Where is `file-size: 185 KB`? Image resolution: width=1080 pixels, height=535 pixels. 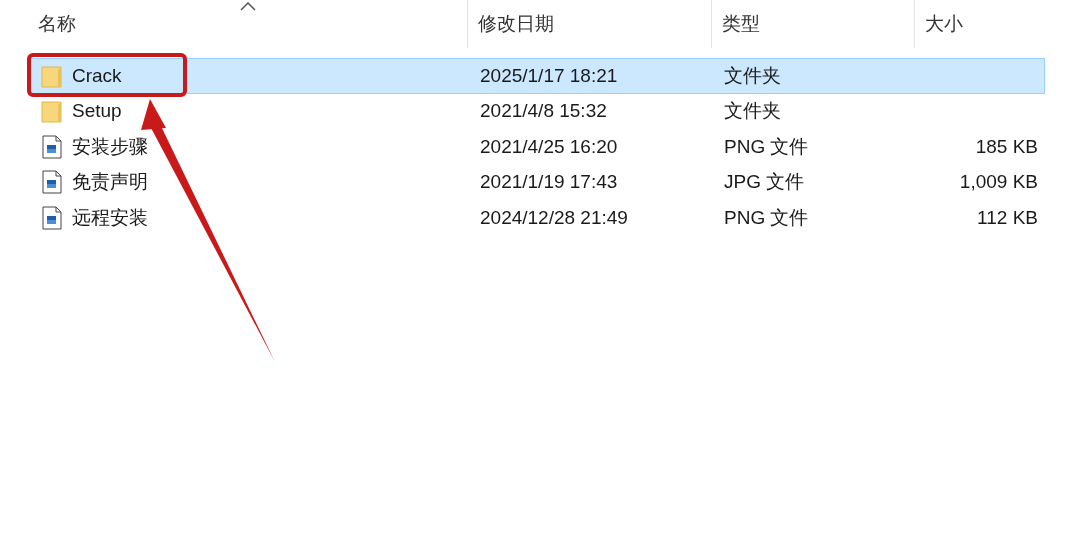 file-size: 185 KB is located at coordinates (1006, 146).